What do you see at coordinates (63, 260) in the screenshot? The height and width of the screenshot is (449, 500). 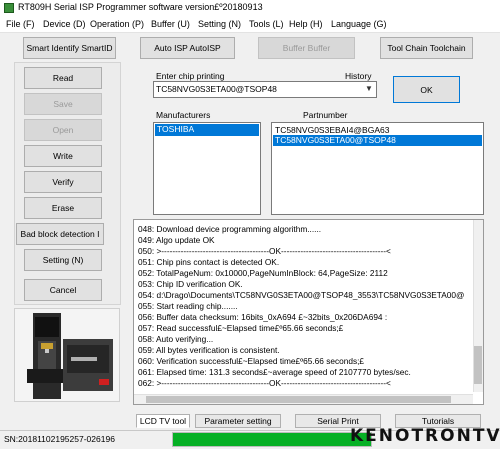 I see `setting-button: Setting (N)` at bounding box center [63, 260].